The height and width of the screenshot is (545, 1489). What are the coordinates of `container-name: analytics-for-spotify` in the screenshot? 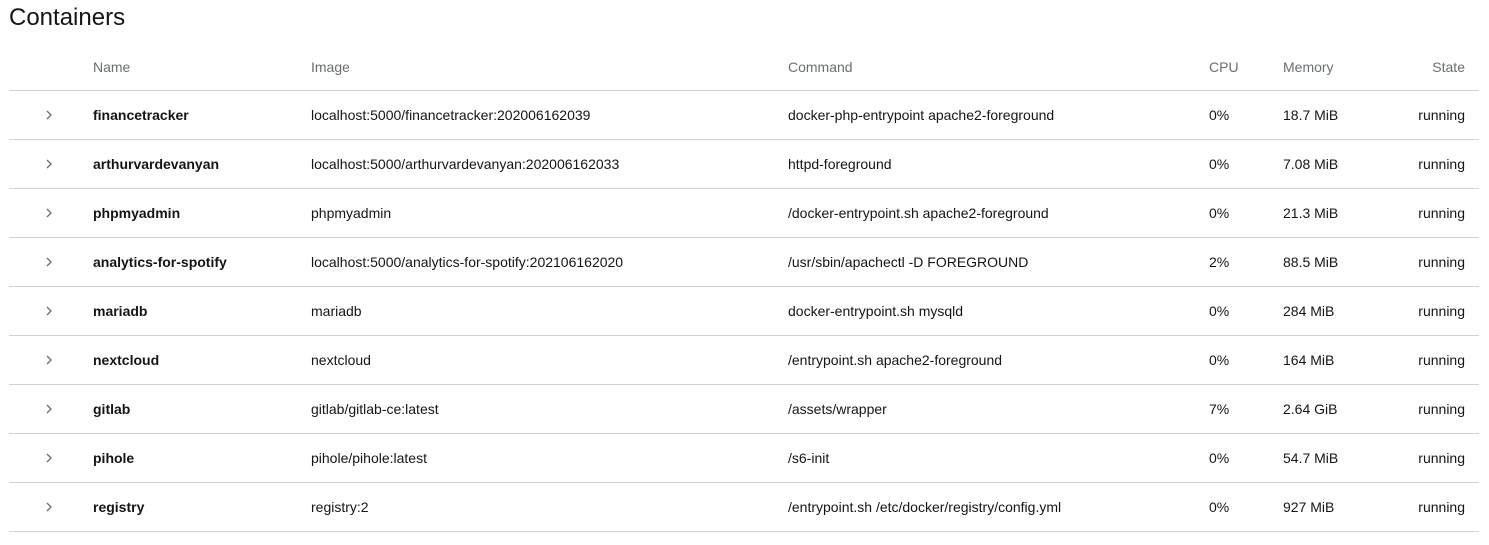 It's located at (160, 262).